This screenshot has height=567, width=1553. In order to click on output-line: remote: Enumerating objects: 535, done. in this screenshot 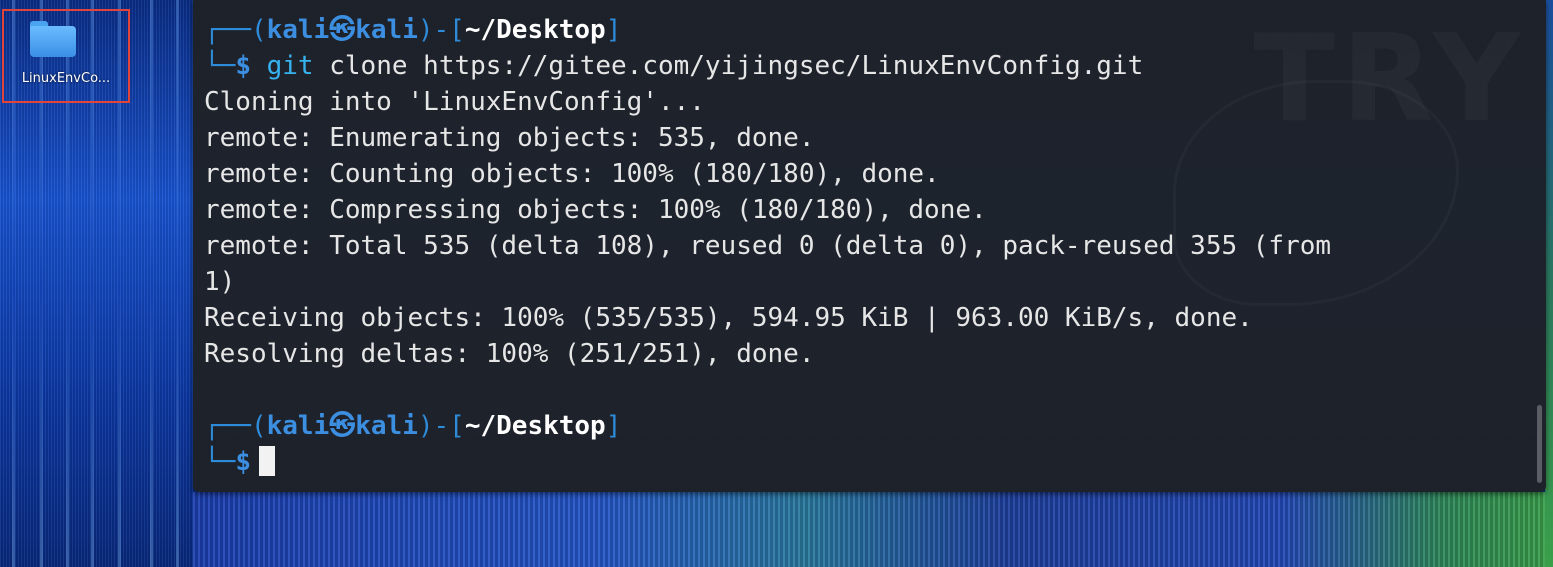, I will do `click(509, 138)`.